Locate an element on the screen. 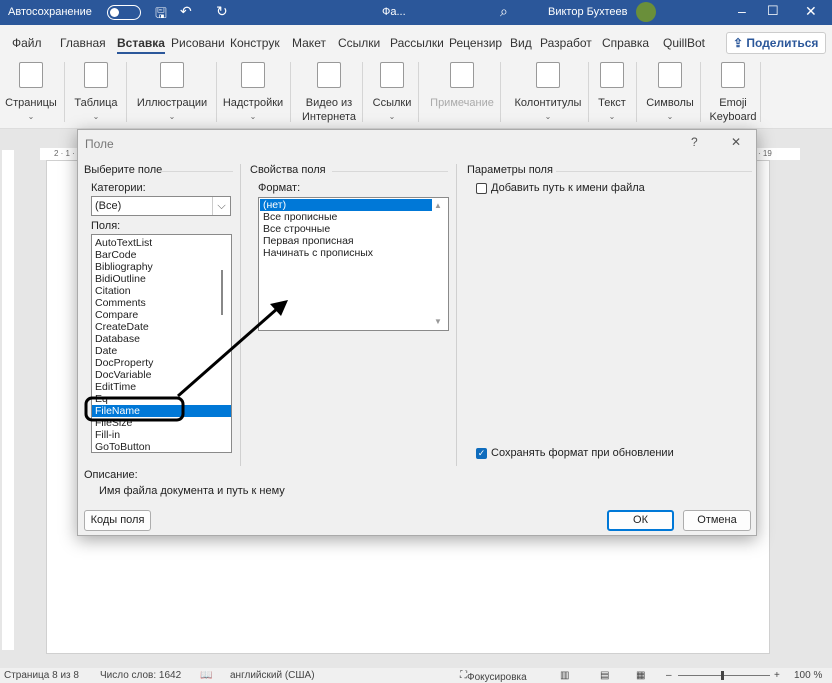  proofing-icon: 📖 is located at coordinates (206, 675).